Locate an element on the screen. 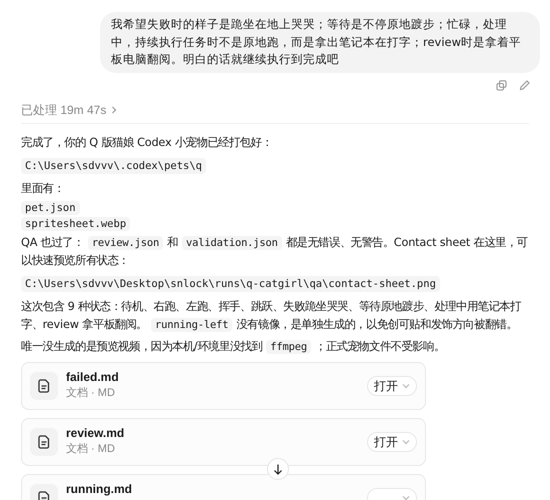  file-name-code: spritesheet.webp is located at coordinates (75, 223).